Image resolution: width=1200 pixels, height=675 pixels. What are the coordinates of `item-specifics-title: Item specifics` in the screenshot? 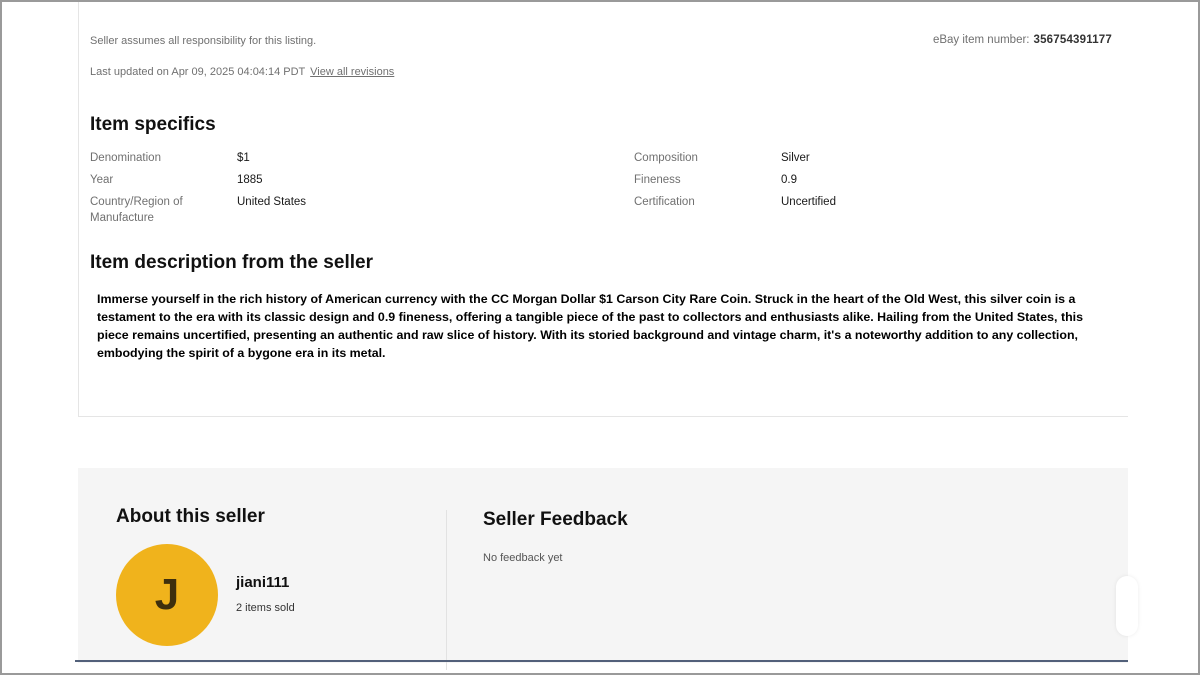 It's located at (153, 124).